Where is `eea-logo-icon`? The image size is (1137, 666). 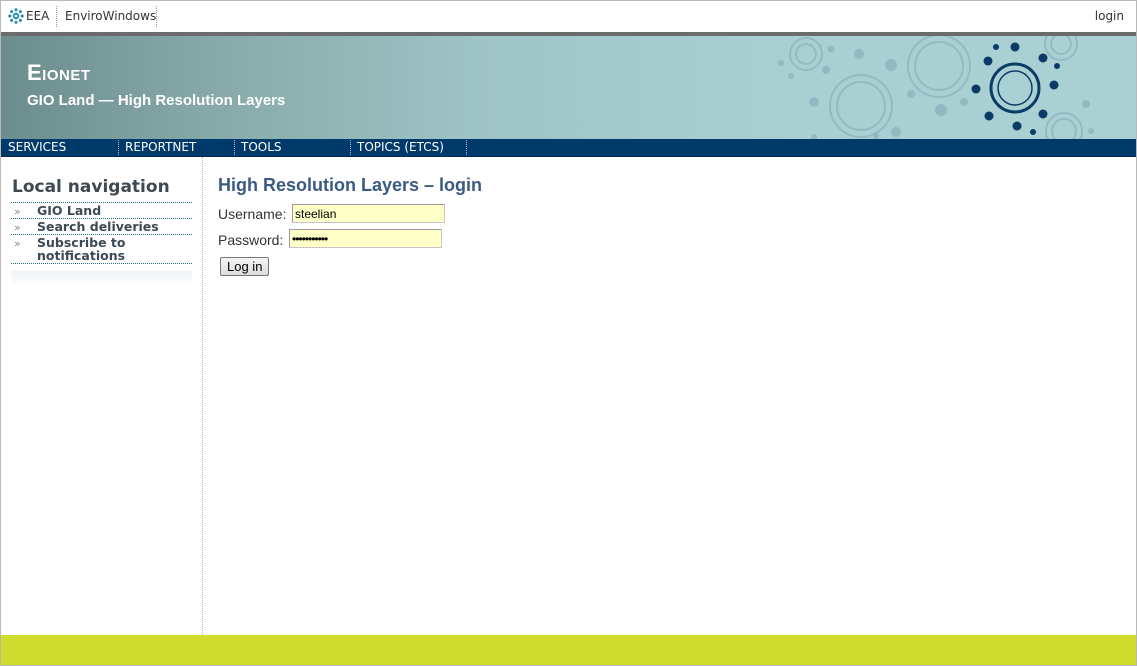
eea-logo-icon is located at coordinates (16, 16).